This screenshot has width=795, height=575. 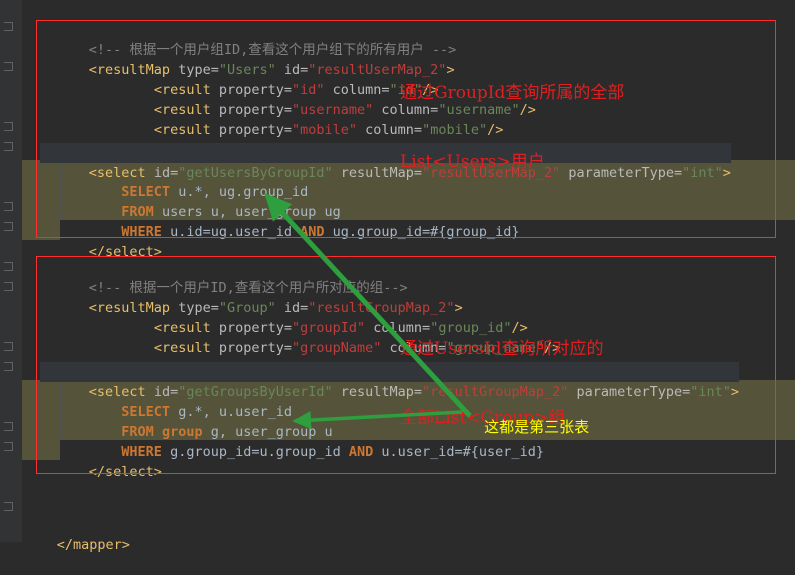 What do you see at coordinates (227, 432) in the screenshot?
I see `code-line-sql-from-2: FROM group g, user_group u` at bounding box center [227, 432].